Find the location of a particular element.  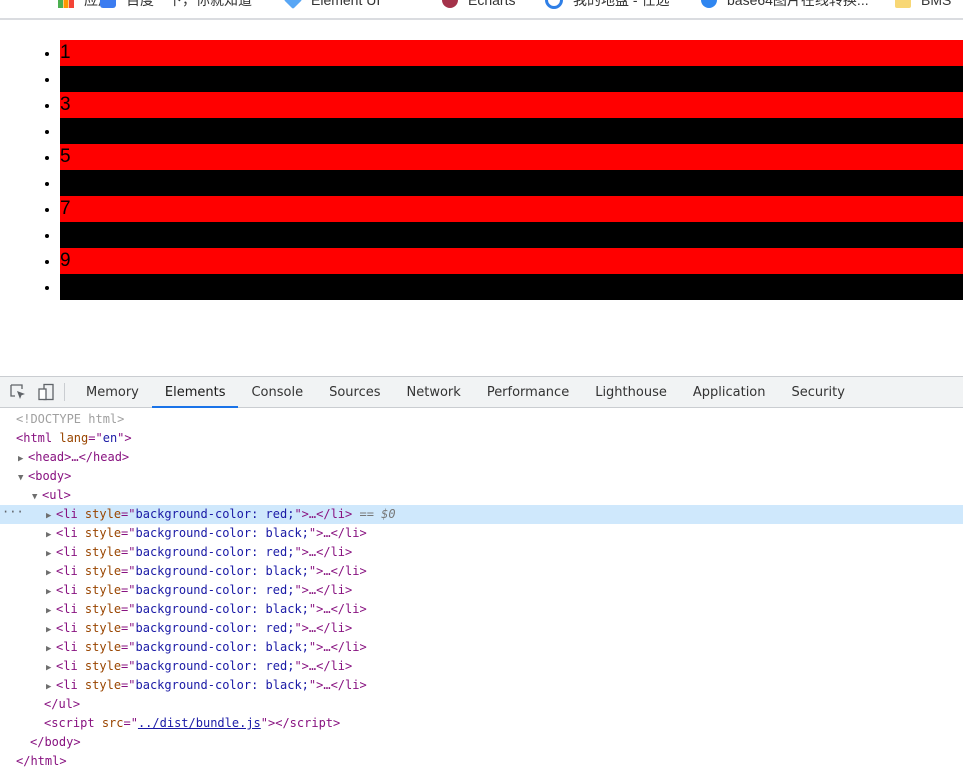

head-node: ▶ <head>…</head> is located at coordinates (481, 457).